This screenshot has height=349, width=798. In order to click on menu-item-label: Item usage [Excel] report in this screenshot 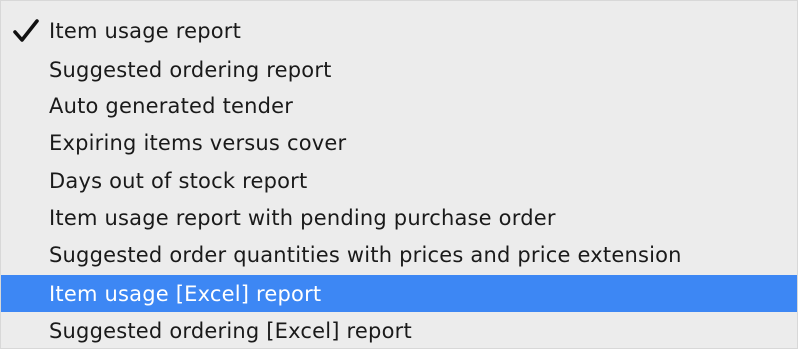, I will do `click(185, 293)`.